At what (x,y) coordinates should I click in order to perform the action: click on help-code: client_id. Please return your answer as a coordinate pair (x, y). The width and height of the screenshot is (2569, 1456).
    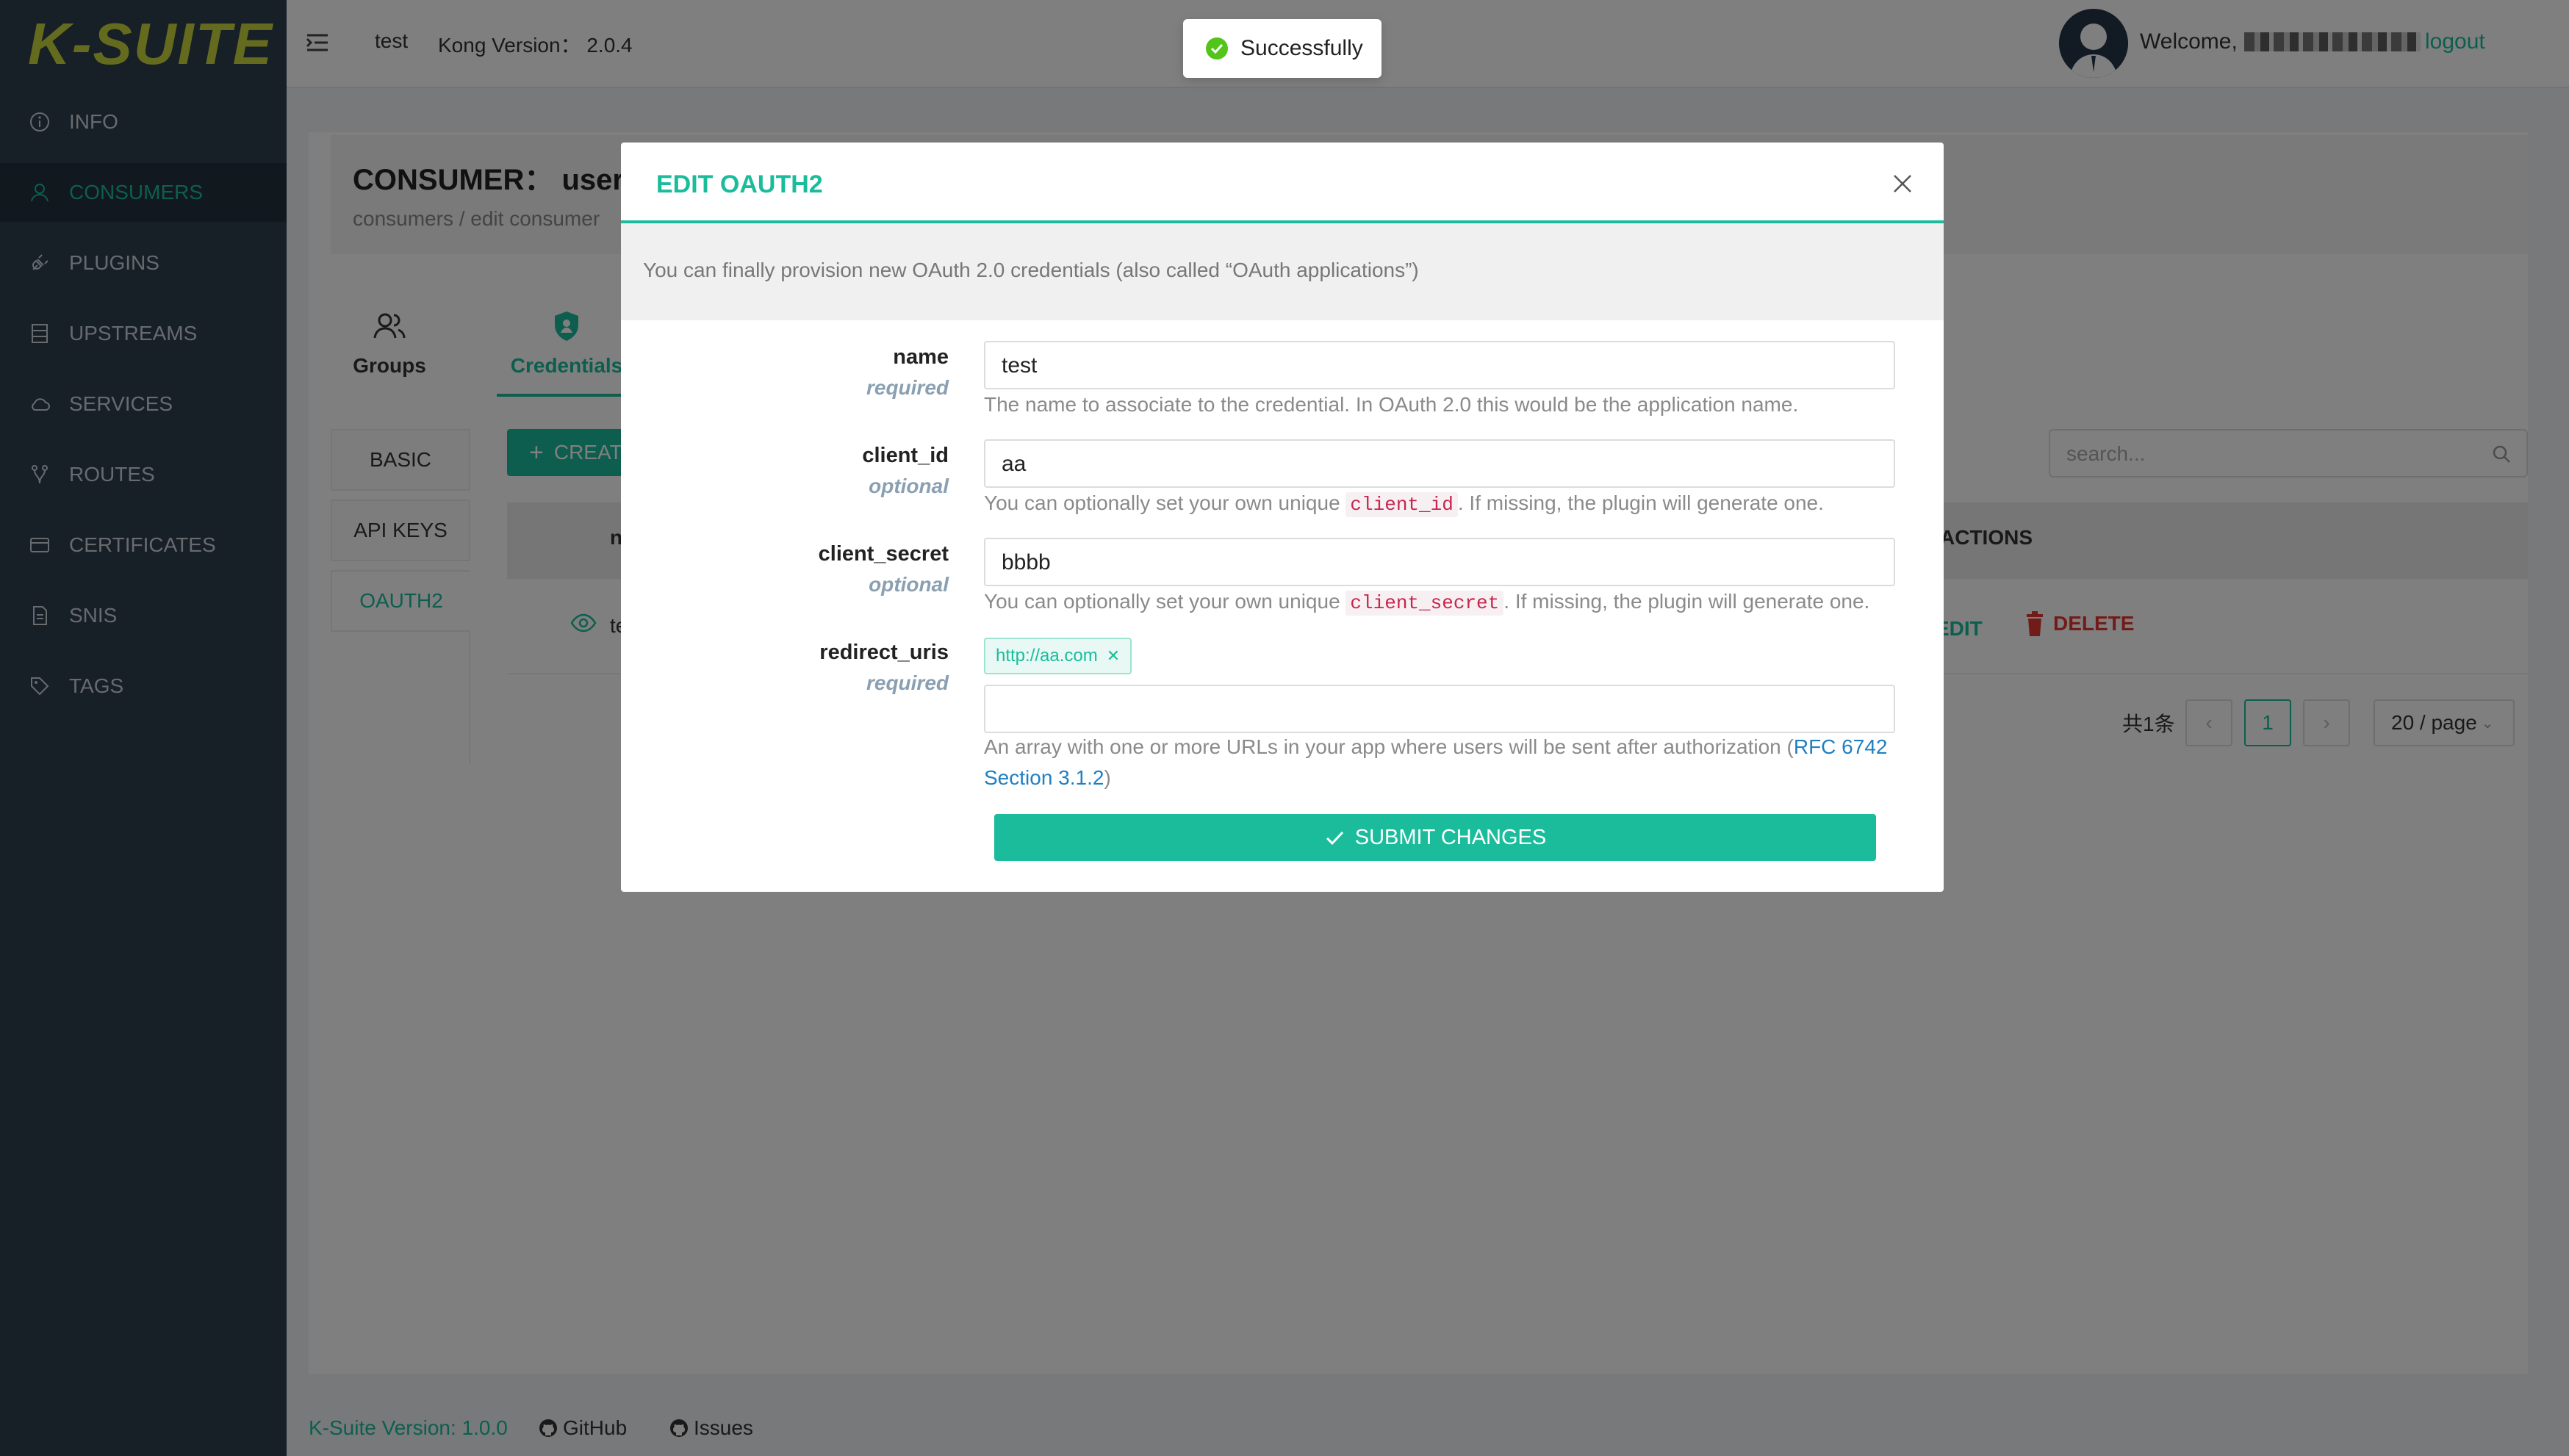
    Looking at the image, I should click on (1401, 504).